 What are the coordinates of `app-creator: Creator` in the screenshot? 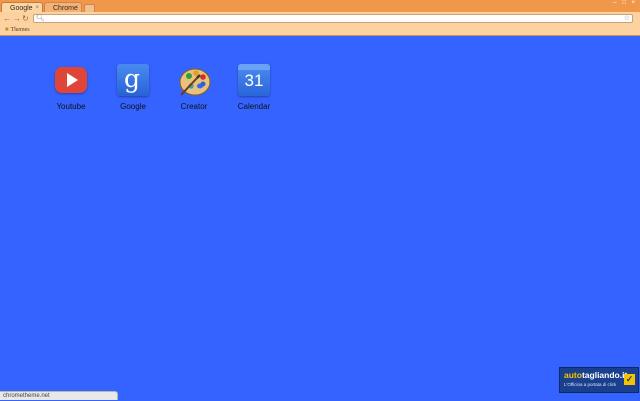 It's located at (194, 87).